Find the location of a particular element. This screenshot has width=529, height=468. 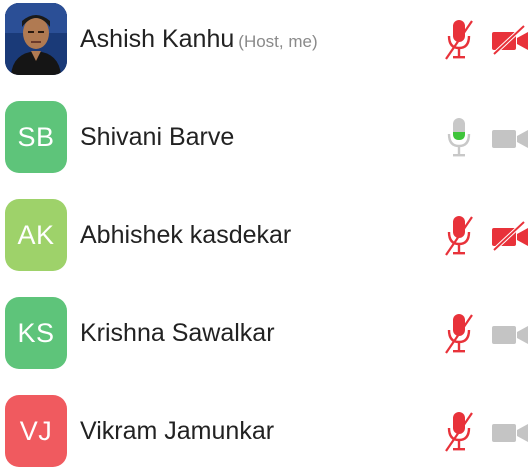

avatar: VJ is located at coordinates (36, 431).